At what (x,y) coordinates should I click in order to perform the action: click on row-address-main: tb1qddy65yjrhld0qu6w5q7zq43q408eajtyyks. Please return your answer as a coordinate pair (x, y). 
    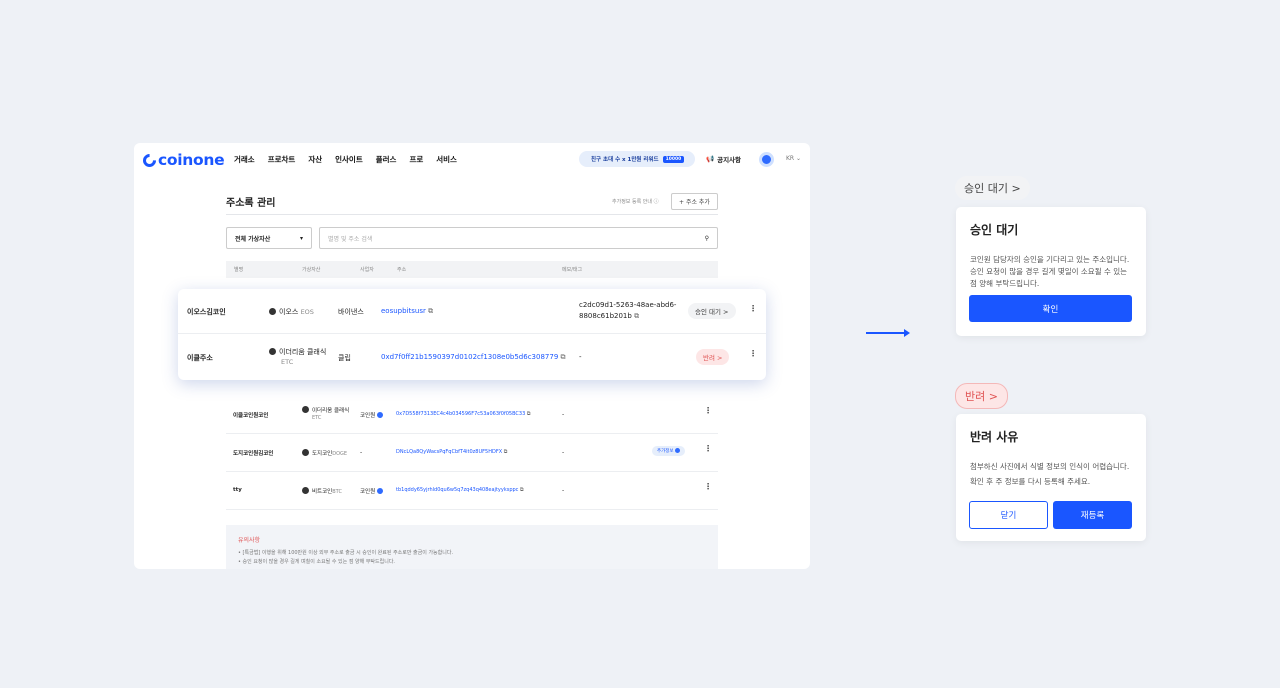
    Looking at the image, I should click on (453, 490).